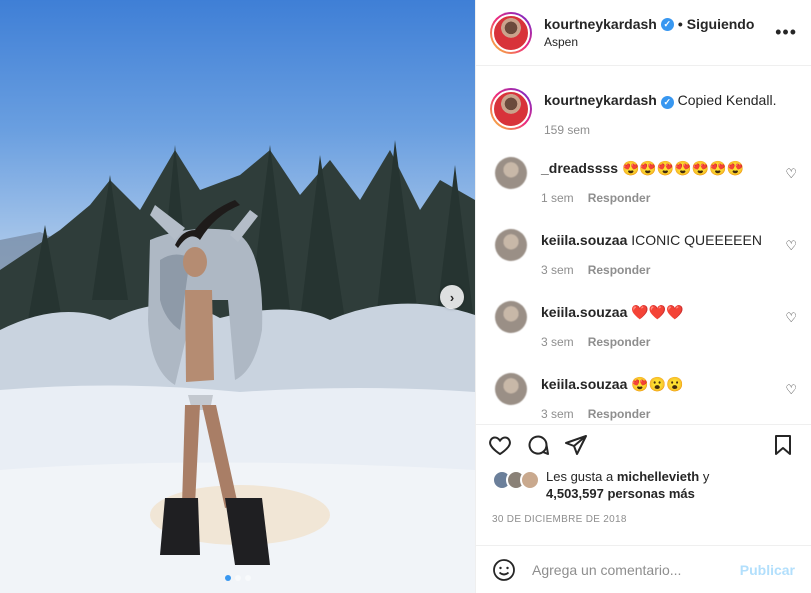  I want to click on bookmark-icon, so click(783, 444).